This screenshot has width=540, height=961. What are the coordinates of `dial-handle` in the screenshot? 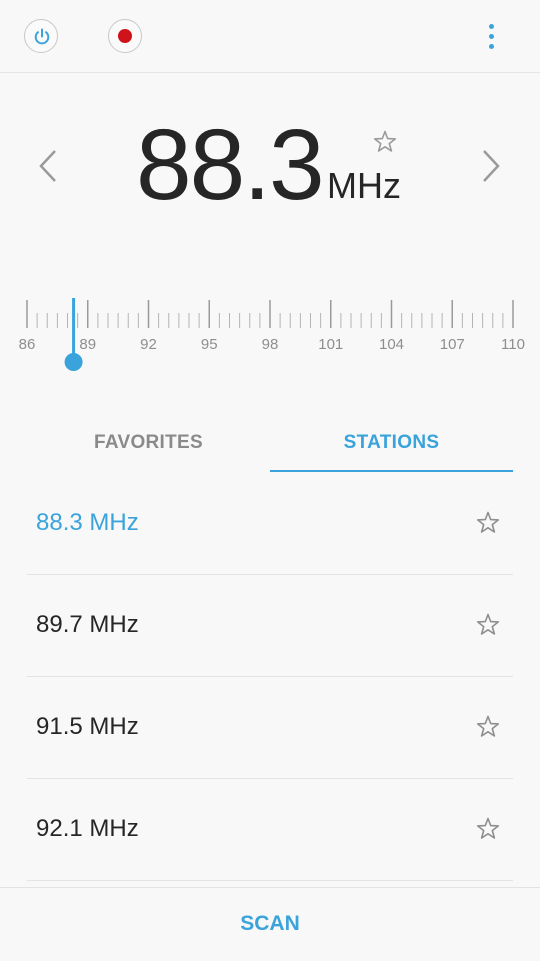 It's located at (73, 362).